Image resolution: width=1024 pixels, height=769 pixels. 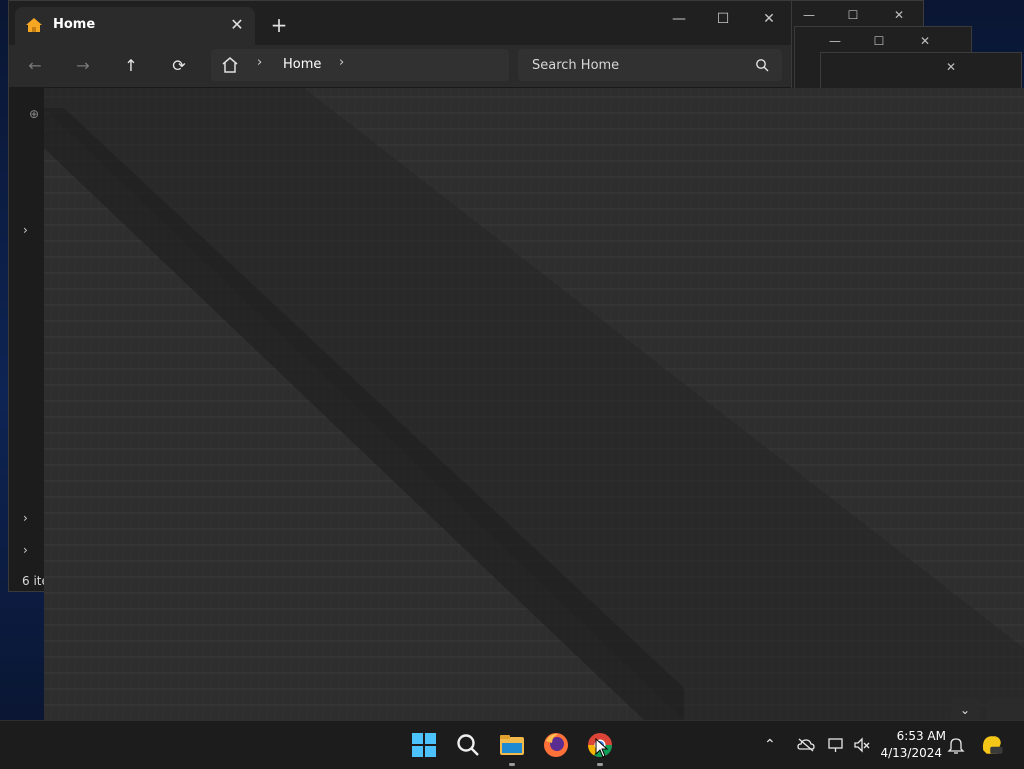 I want to click on refresh-icon: ⟳, so click(x=179, y=66).